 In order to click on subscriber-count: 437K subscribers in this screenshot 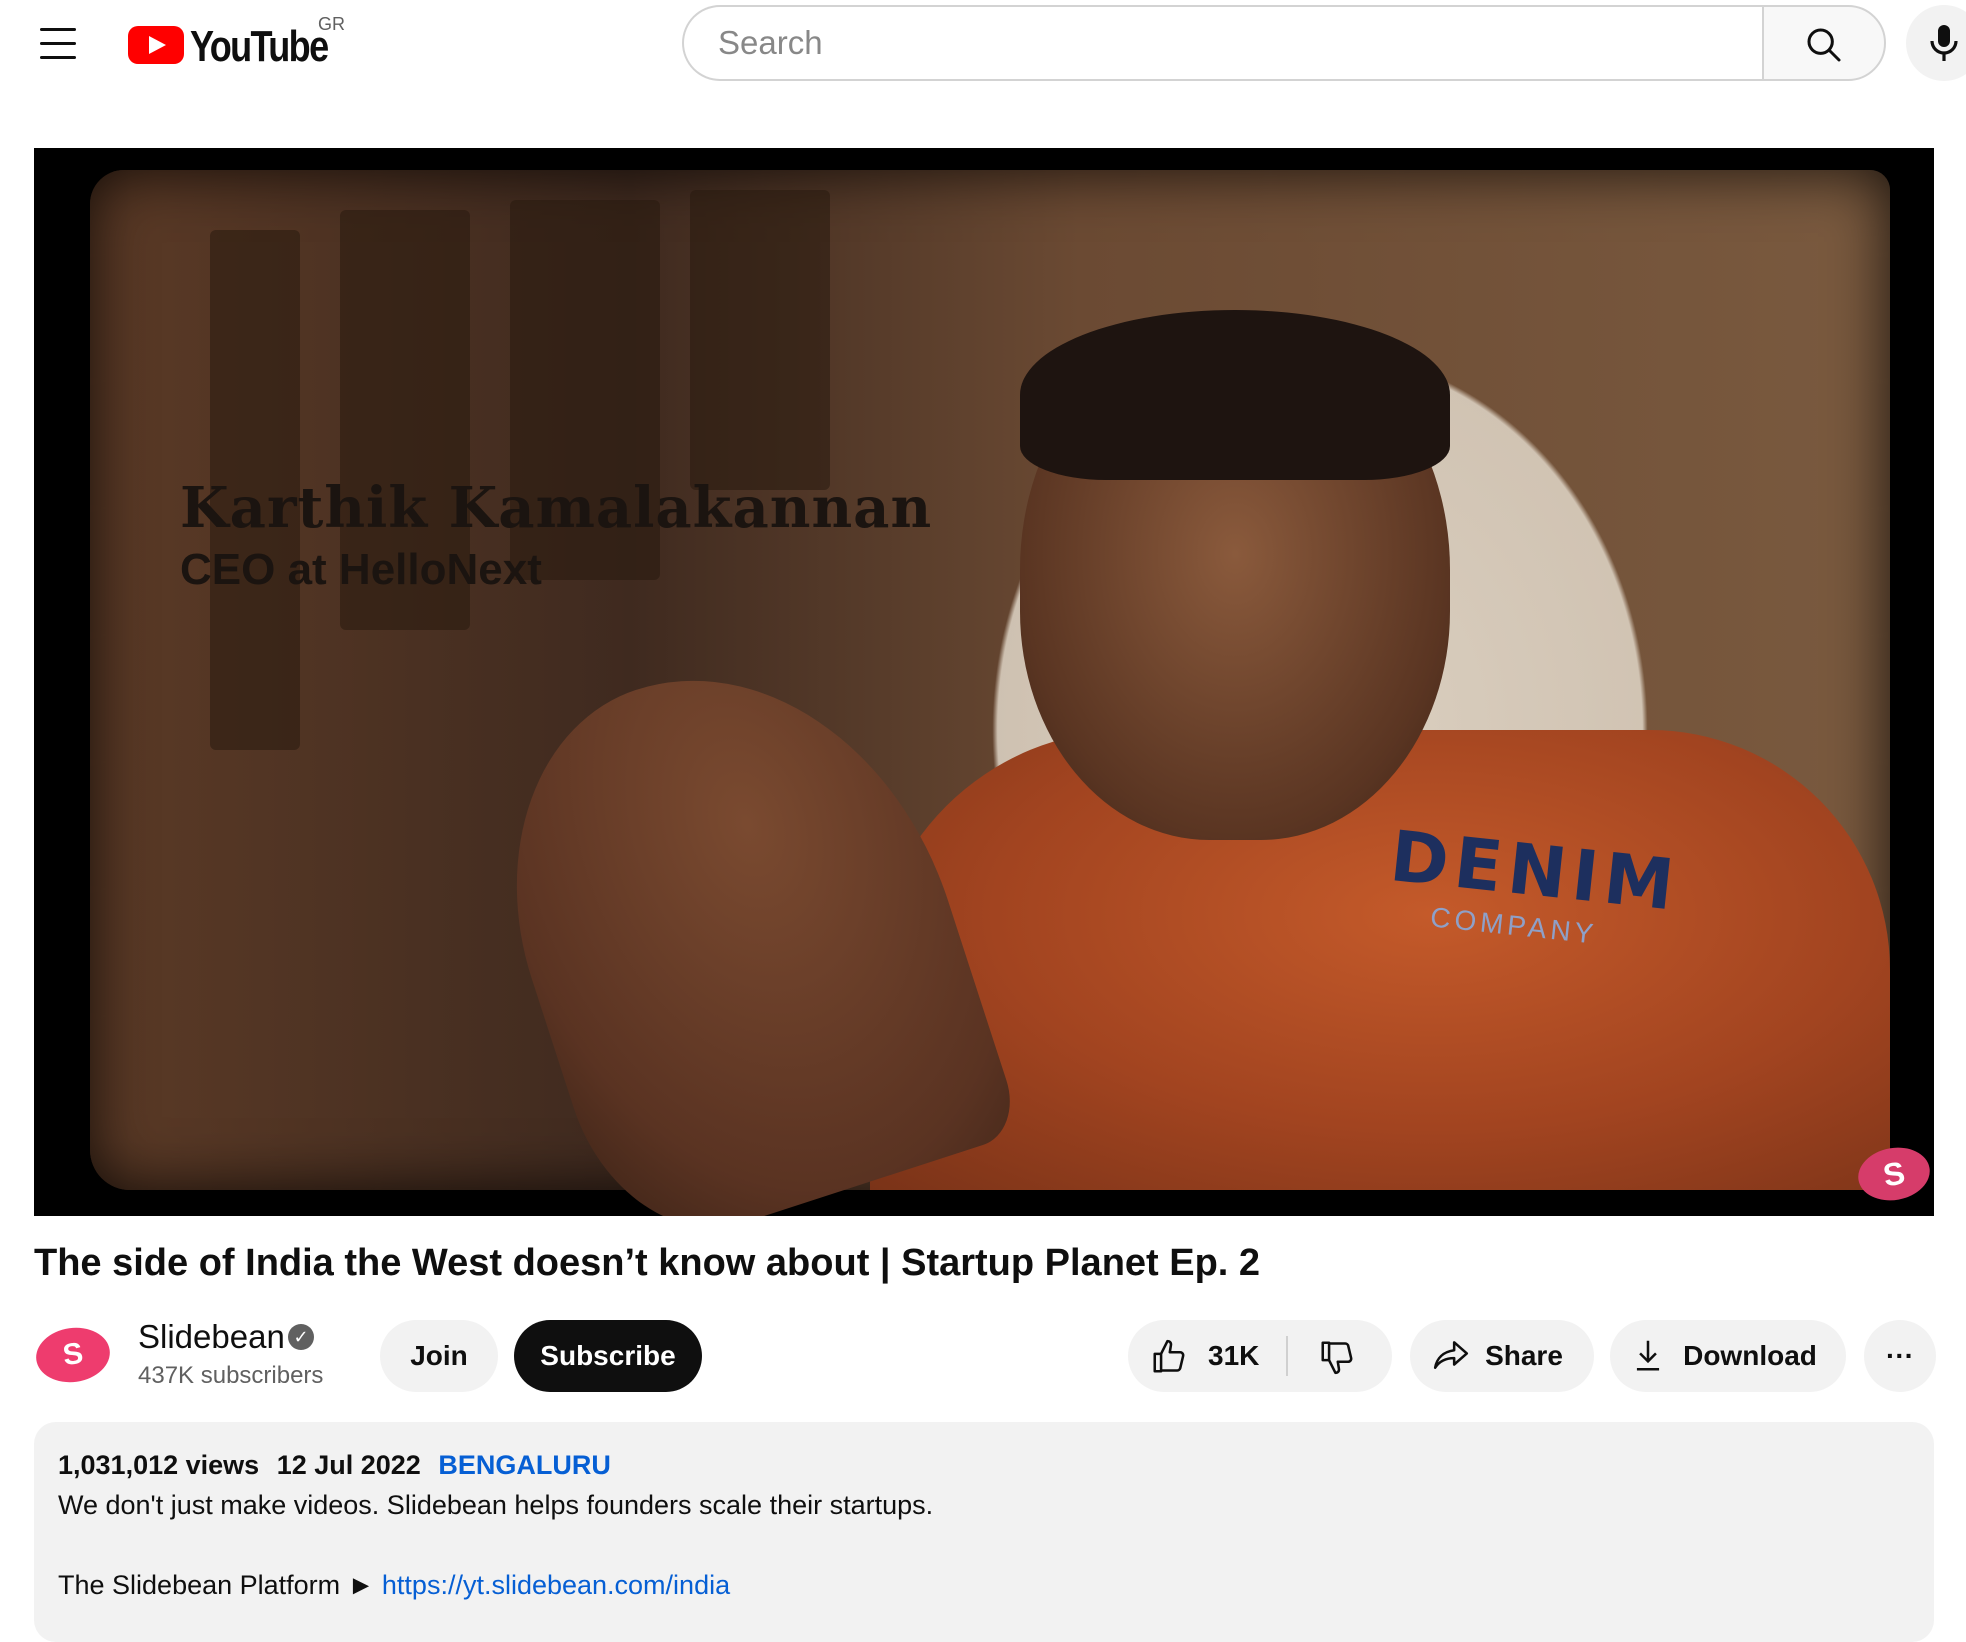, I will do `click(231, 1375)`.